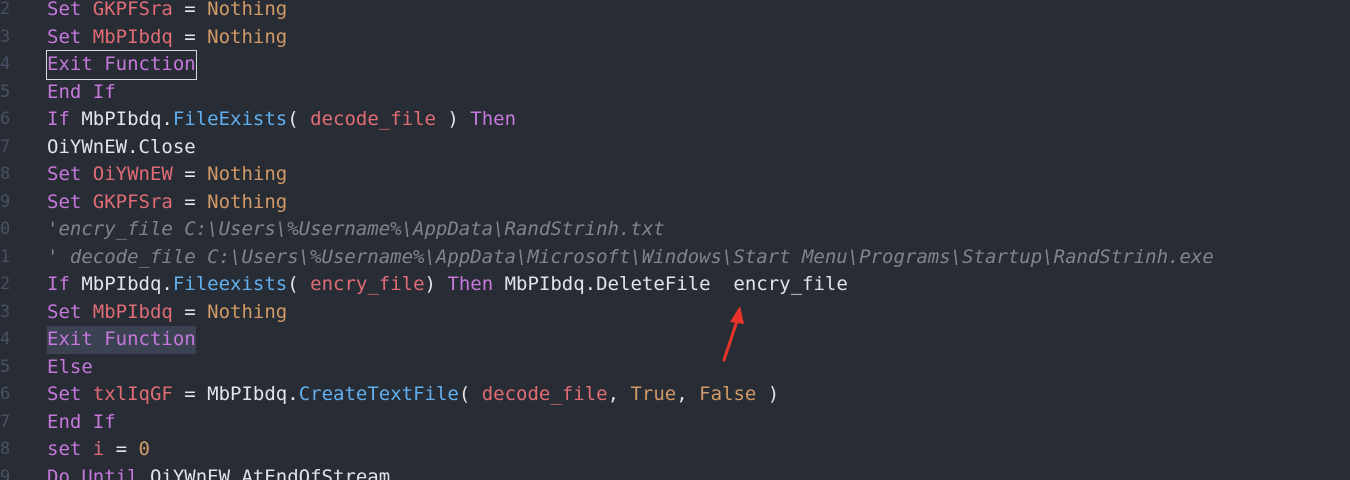 The image size is (1350, 480). I want to click on line-code: Do Until OiYWnEW.AtEndOfStream, so click(218, 472).